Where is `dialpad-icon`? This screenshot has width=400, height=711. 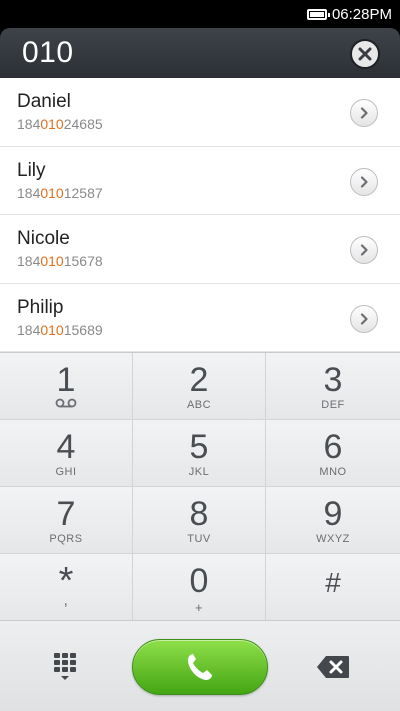 dialpad-icon is located at coordinates (65, 667).